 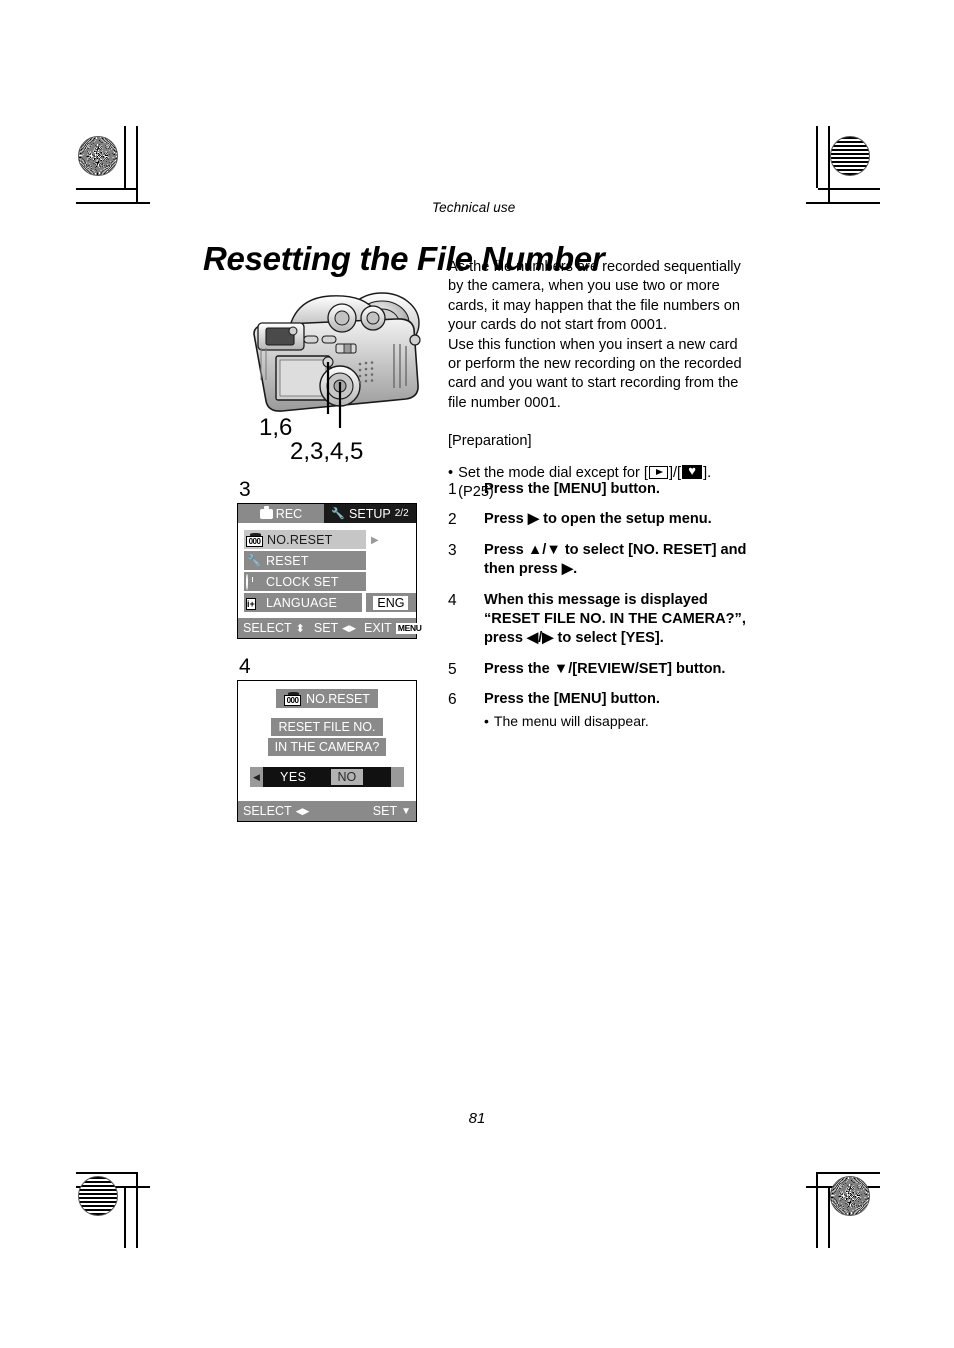 What do you see at coordinates (327, 451) in the screenshot?
I see `callout-label-2-3-4-5: 2,3,4,5` at bounding box center [327, 451].